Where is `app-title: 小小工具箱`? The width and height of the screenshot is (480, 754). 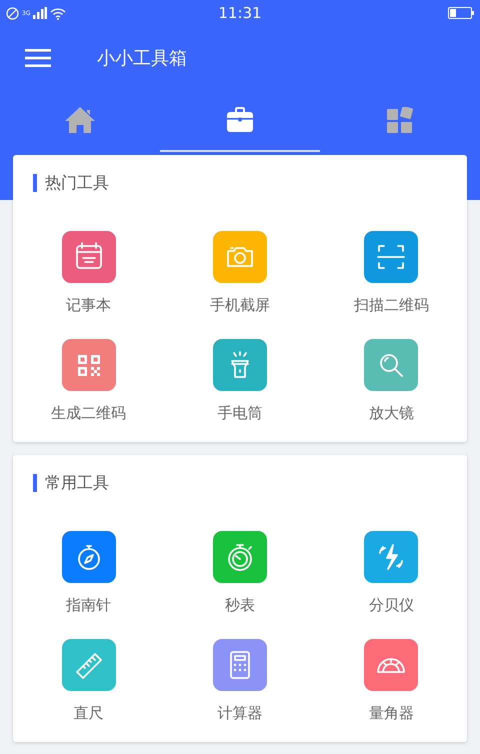
app-title: 小小工具箱 is located at coordinates (142, 58).